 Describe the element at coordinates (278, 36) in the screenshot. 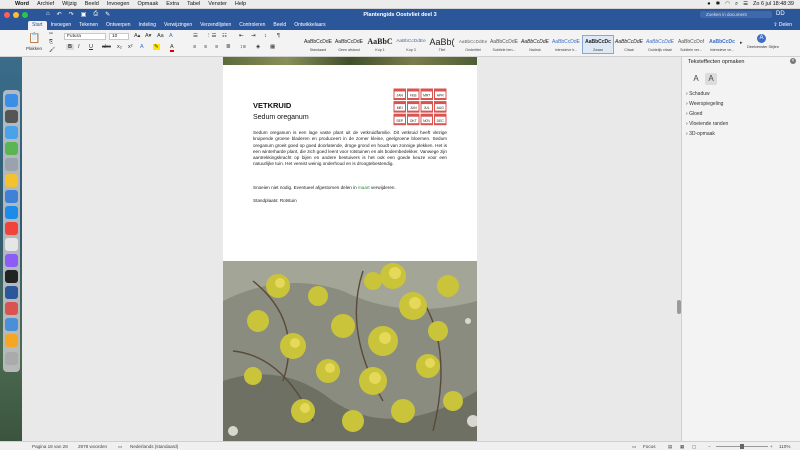

I see `pilcrow-icon: ¶` at that location.